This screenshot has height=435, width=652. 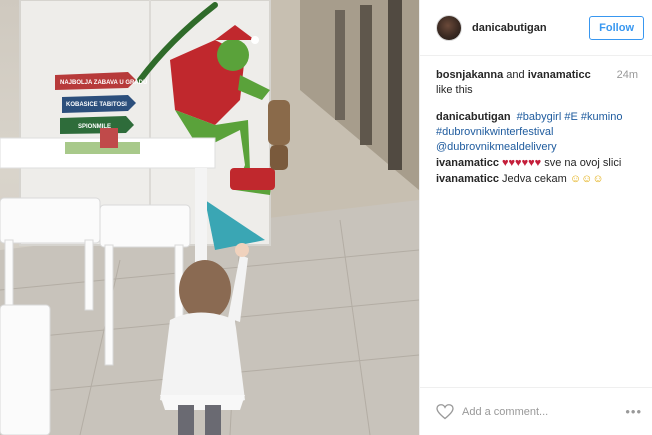 What do you see at coordinates (627, 75) in the screenshot?
I see `timestamp: 24m` at bounding box center [627, 75].